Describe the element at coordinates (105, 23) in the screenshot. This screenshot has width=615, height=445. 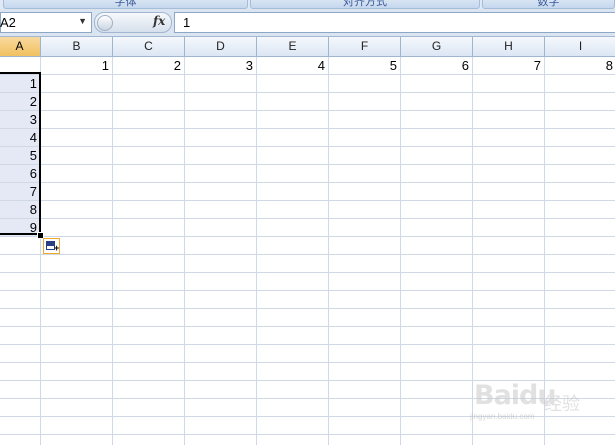
I see `resize-handle-icon` at that location.